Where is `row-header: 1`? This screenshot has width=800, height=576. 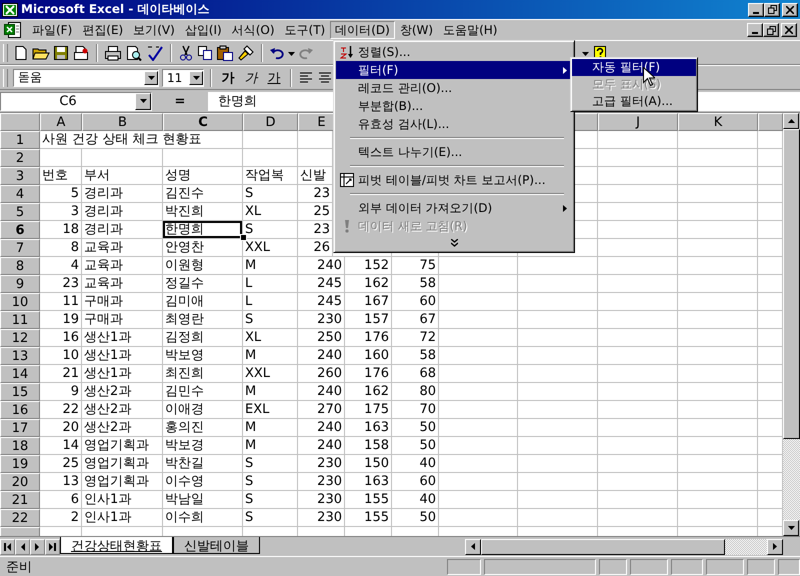 row-header: 1 is located at coordinates (20, 140).